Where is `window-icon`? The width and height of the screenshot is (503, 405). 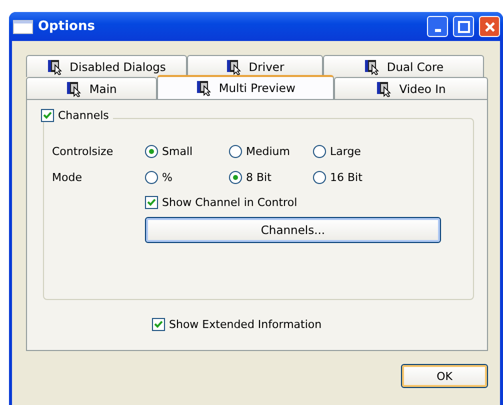
window-icon is located at coordinates (23, 27).